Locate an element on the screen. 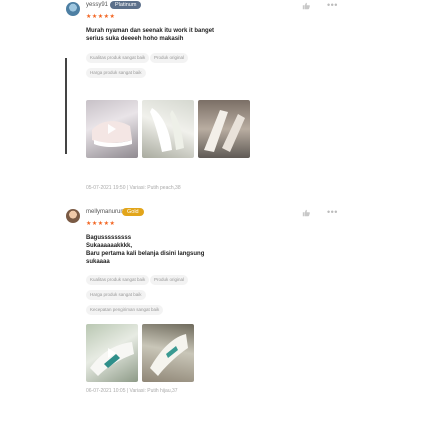 The height and width of the screenshot is (446, 446). review-tag: Kecepatan pengiriman sangat baik is located at coordinates (125, 310).